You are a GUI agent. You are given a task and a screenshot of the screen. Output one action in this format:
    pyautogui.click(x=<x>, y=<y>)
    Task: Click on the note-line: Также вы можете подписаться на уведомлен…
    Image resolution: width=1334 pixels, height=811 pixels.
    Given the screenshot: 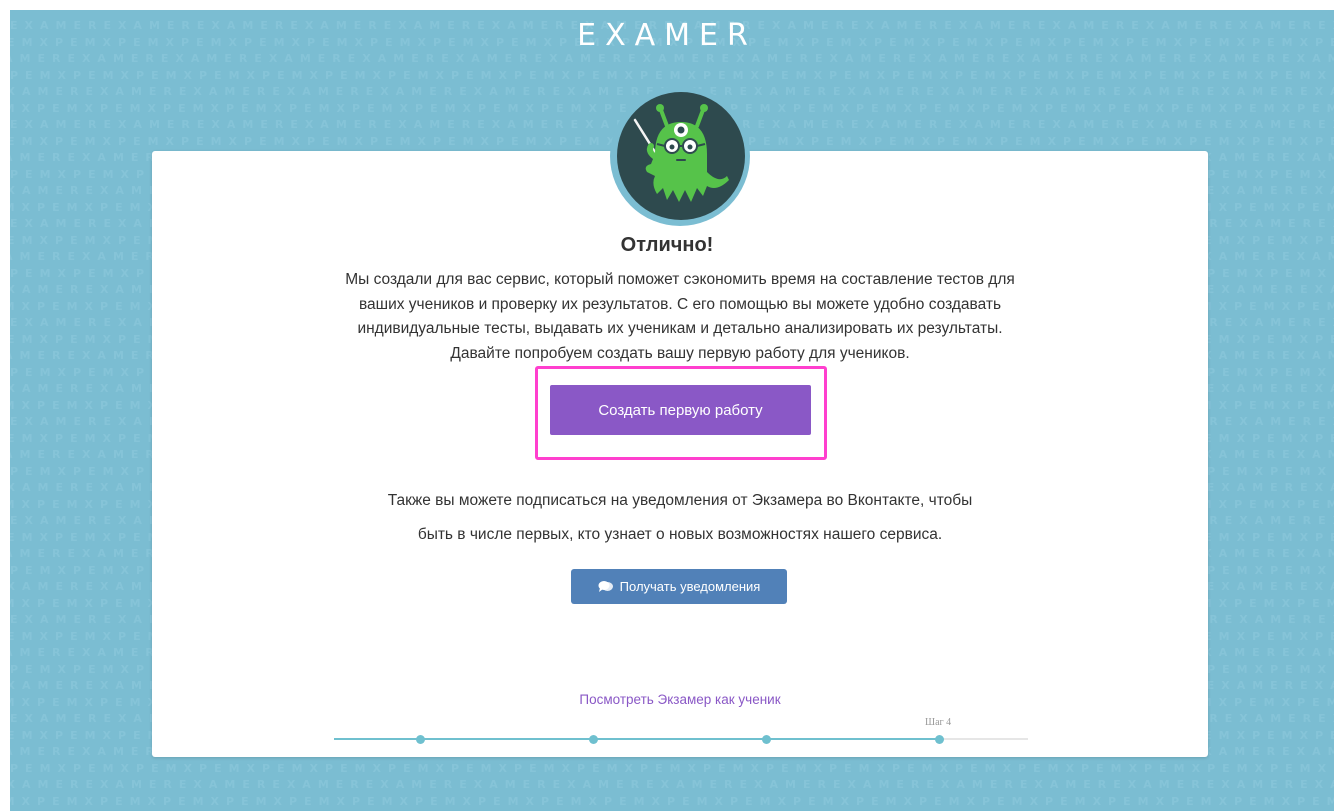 What is the action you would take?
    pyautogui.click(x=680, y=500)
    